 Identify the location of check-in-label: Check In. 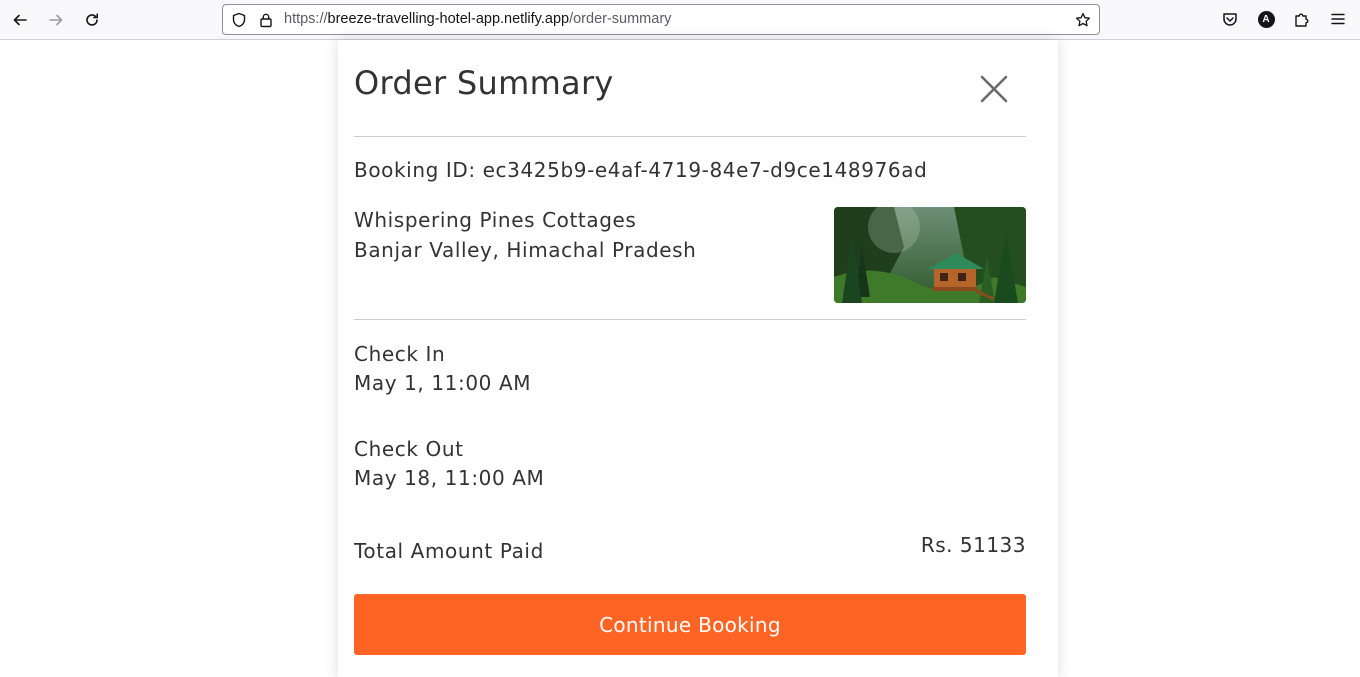
(400, 354).